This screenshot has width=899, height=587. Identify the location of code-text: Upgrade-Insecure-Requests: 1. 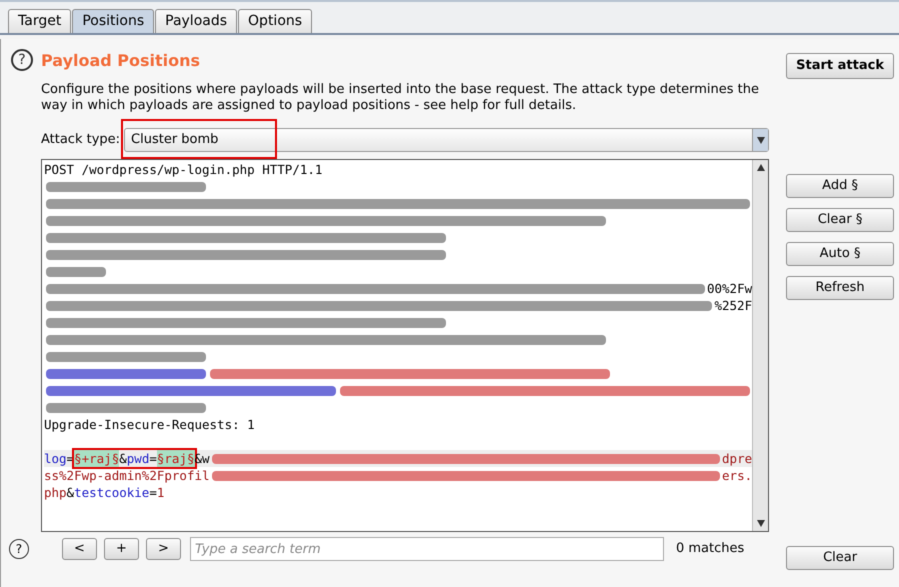
(149, 424).